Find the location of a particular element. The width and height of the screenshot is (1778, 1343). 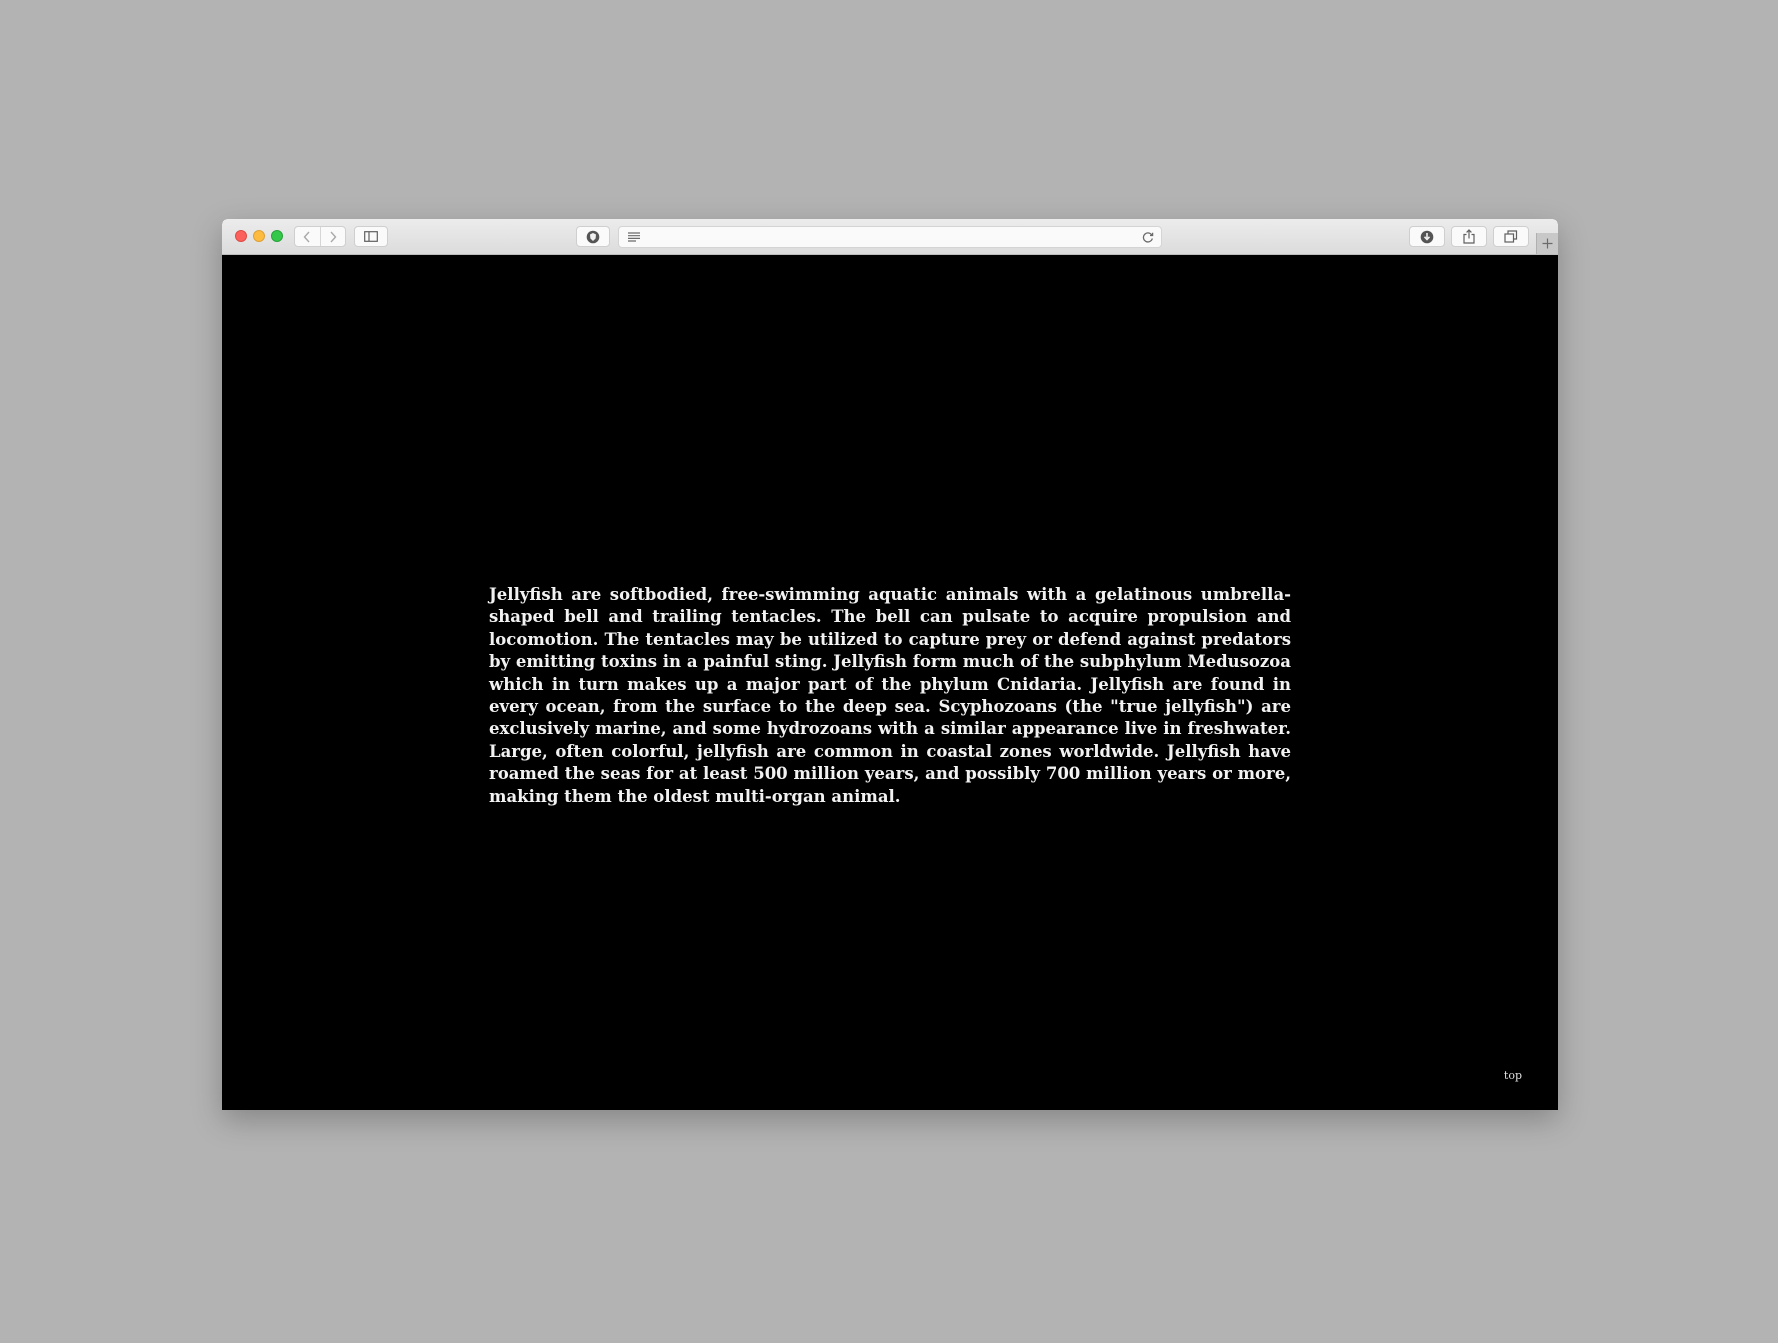

download-icon is located at coordinates (1427, 236).